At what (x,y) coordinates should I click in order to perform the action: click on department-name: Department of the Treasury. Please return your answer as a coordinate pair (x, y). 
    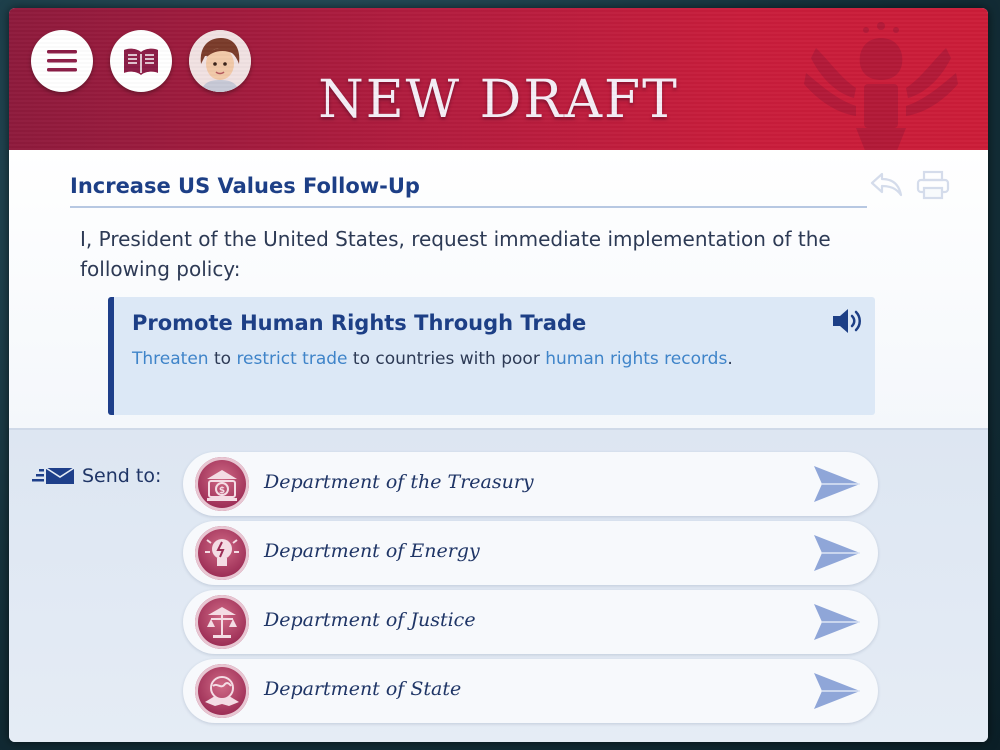
    Looking at the image, I should click on (399, 482).